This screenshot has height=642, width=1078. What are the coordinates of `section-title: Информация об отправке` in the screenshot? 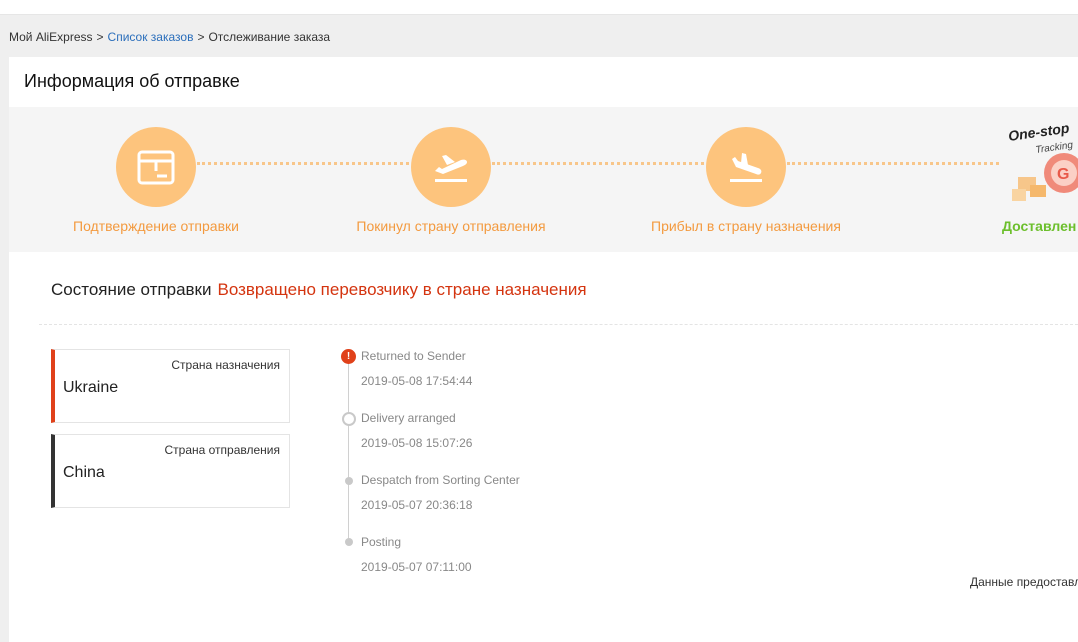 It's located at (132, 81).